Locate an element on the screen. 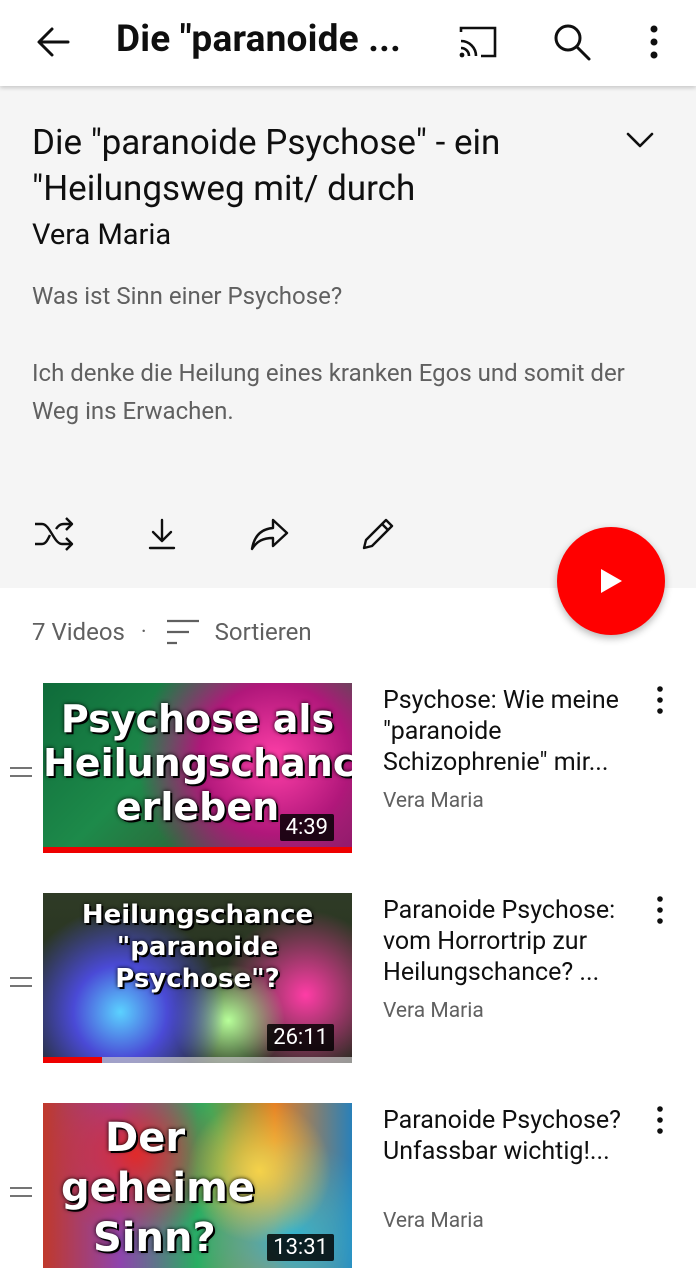 The width and height of the screenshot is (696, 1280). search-icon is located at coordinates (572, 42).